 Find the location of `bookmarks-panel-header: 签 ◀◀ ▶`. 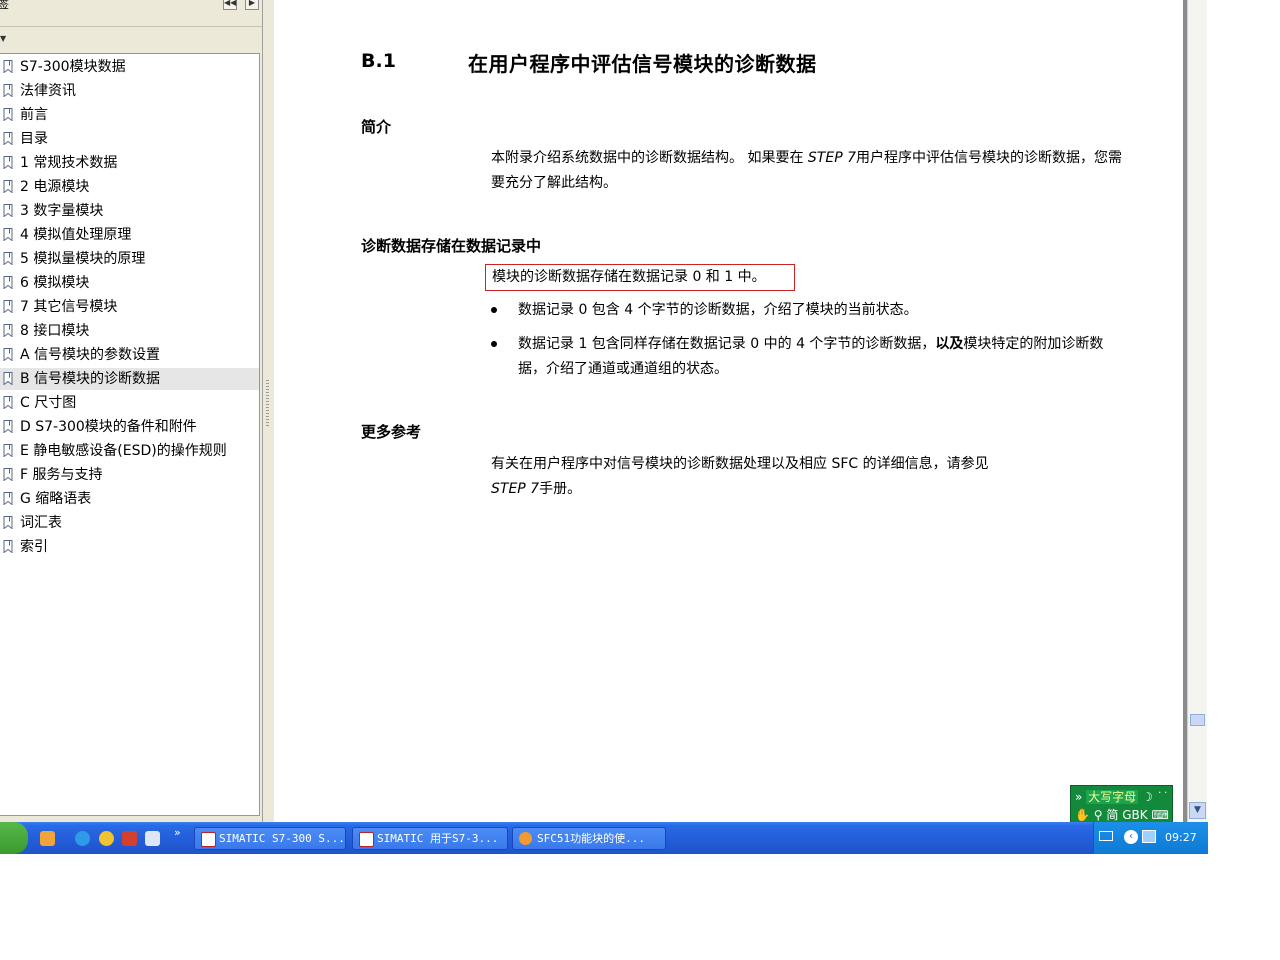

bookmarks-panel-header: 签 ◀◀ ▶ is located at coordinates (131, 7).